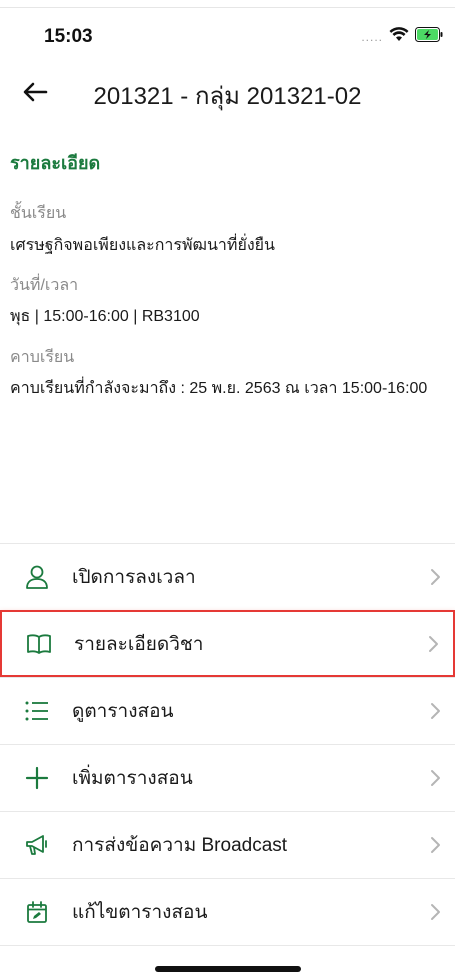  Describe the element at coordinates (227, 576) in the screenshot. I see `menu-item-open-check-in: เปิดการลงเวลา` at that location.